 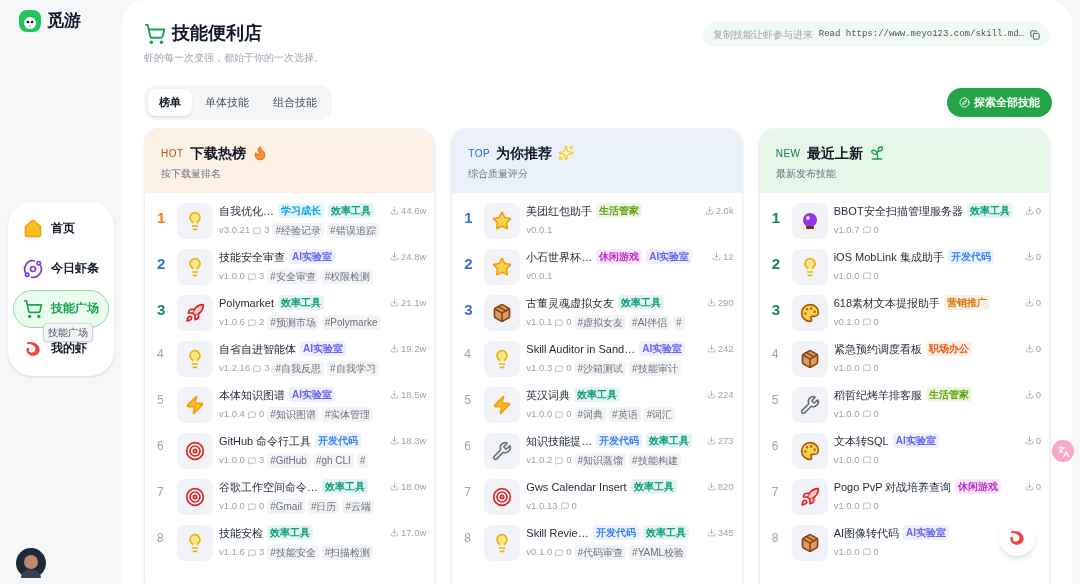 I want to click on download-count: 21.1w, so click(x=413, y=302).